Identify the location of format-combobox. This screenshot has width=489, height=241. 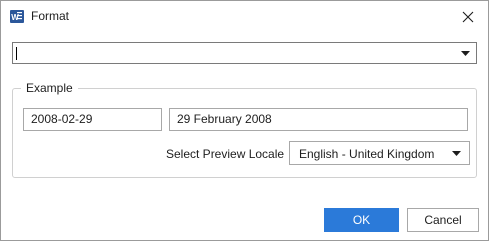
(244, 53).